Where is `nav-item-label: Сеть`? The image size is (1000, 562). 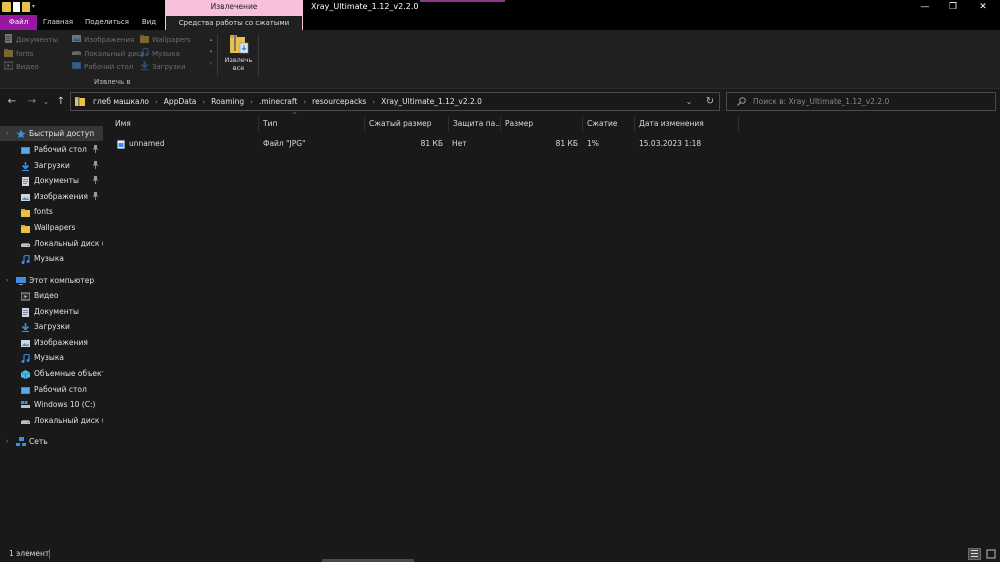
nav-item-label: Сеть is located at coordinates (38, 441).